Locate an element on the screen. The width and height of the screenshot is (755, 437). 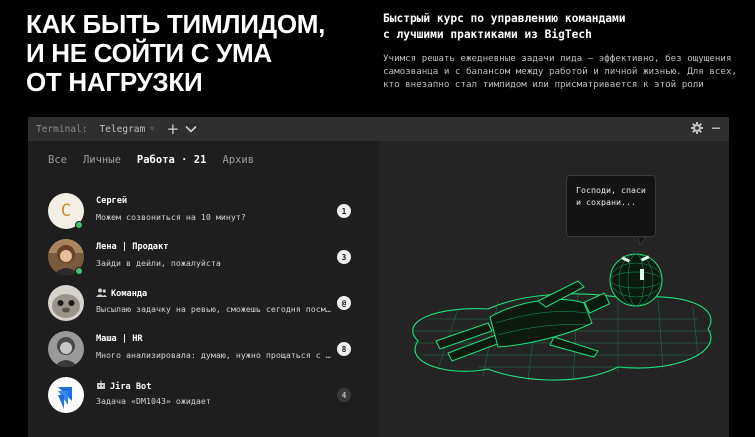
chat-name: Сергей is located at coordinates (111, 201).